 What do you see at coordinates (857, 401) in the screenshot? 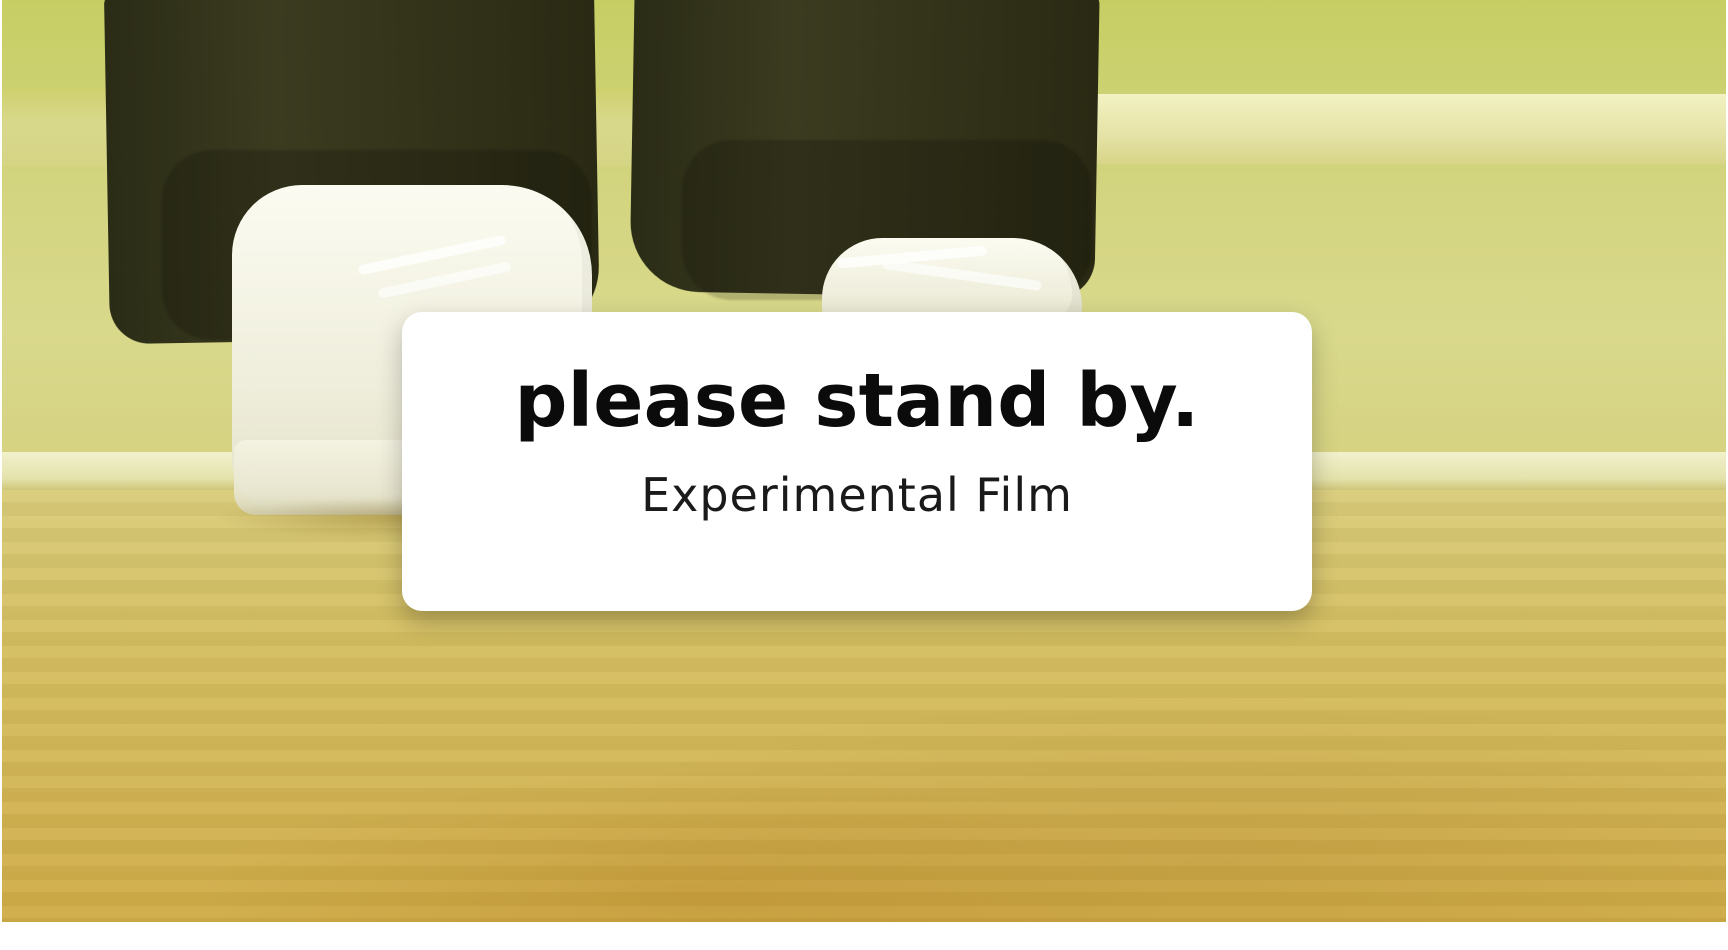
I see `title-text: please stand by.` at bounding box center [857, 401].